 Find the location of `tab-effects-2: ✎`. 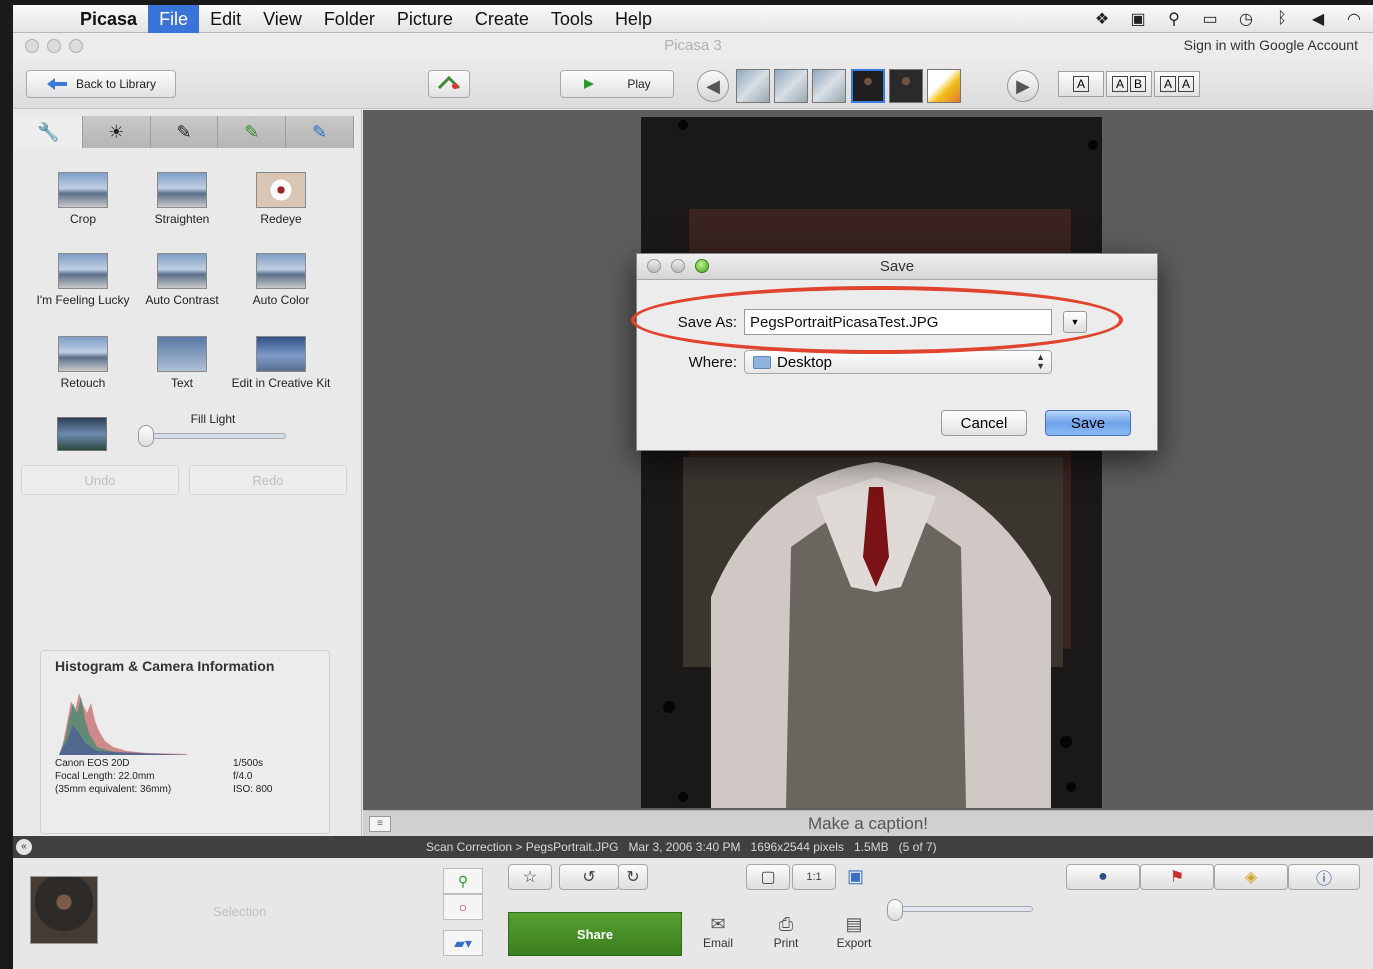

tab-effects-2: ✎ is located at coordinates (252, 132).